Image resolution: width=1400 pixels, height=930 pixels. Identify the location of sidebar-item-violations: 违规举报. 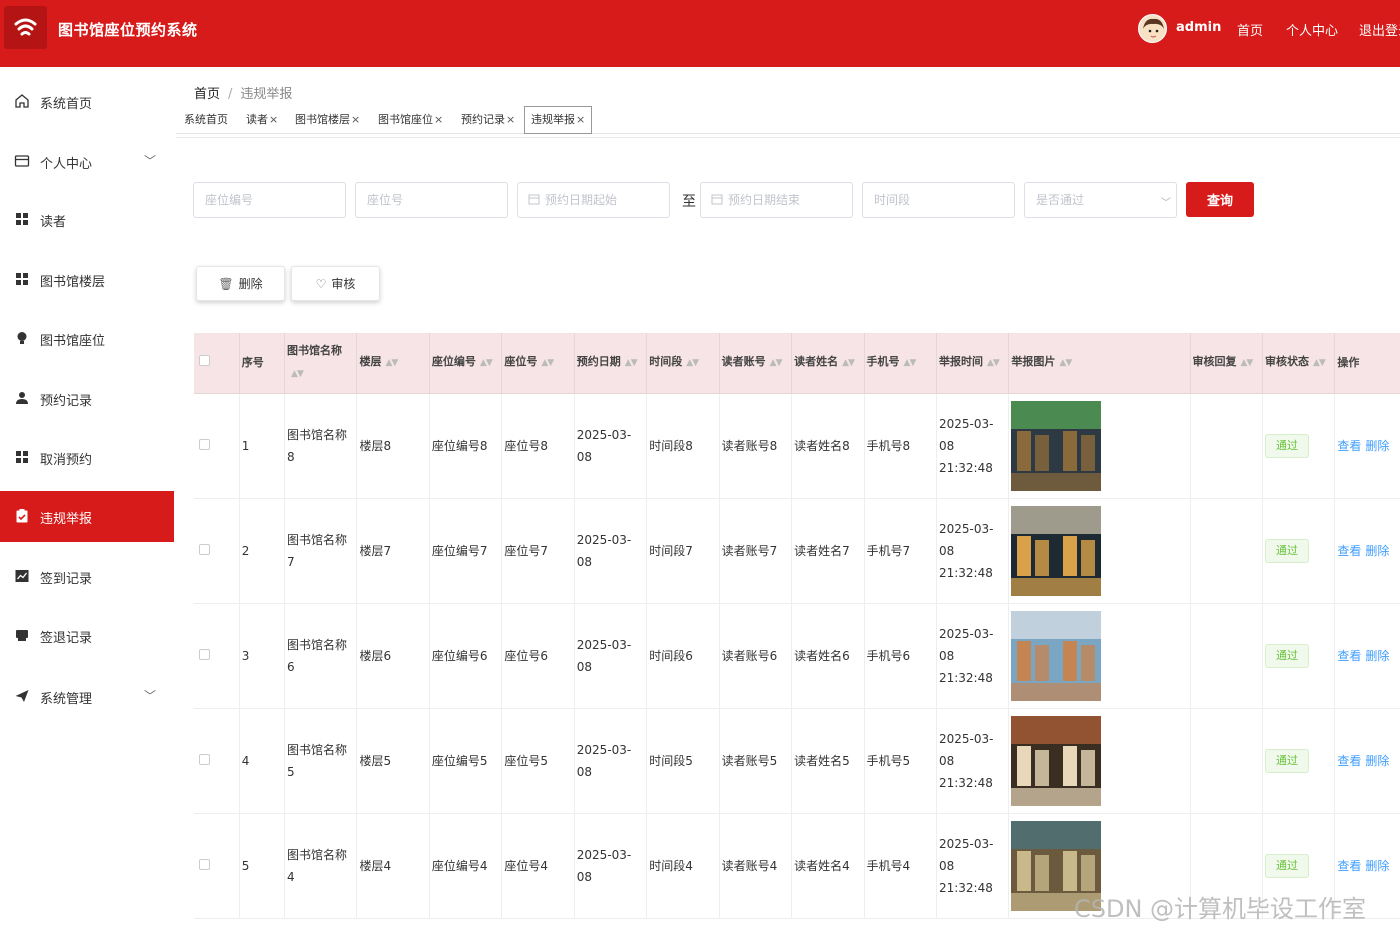
(87, 516).